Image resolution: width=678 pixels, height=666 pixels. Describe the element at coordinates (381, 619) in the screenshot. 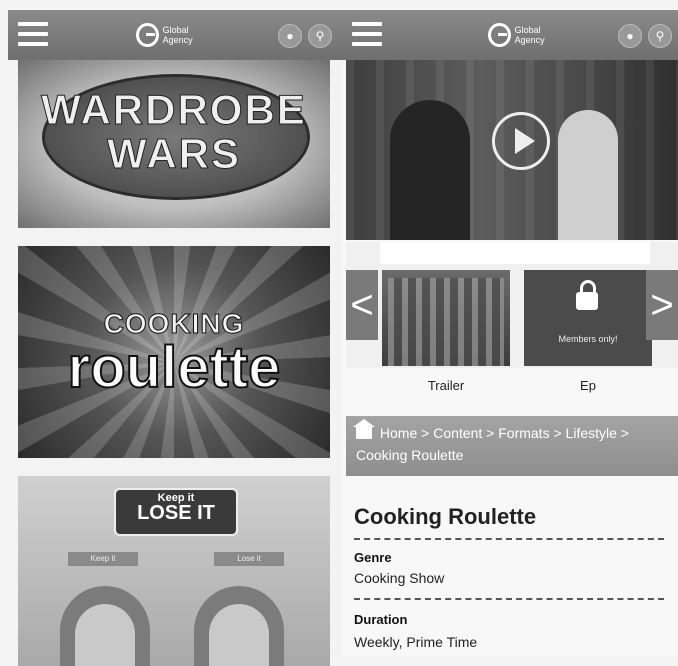

I see `duration-label: Duration` at that location.